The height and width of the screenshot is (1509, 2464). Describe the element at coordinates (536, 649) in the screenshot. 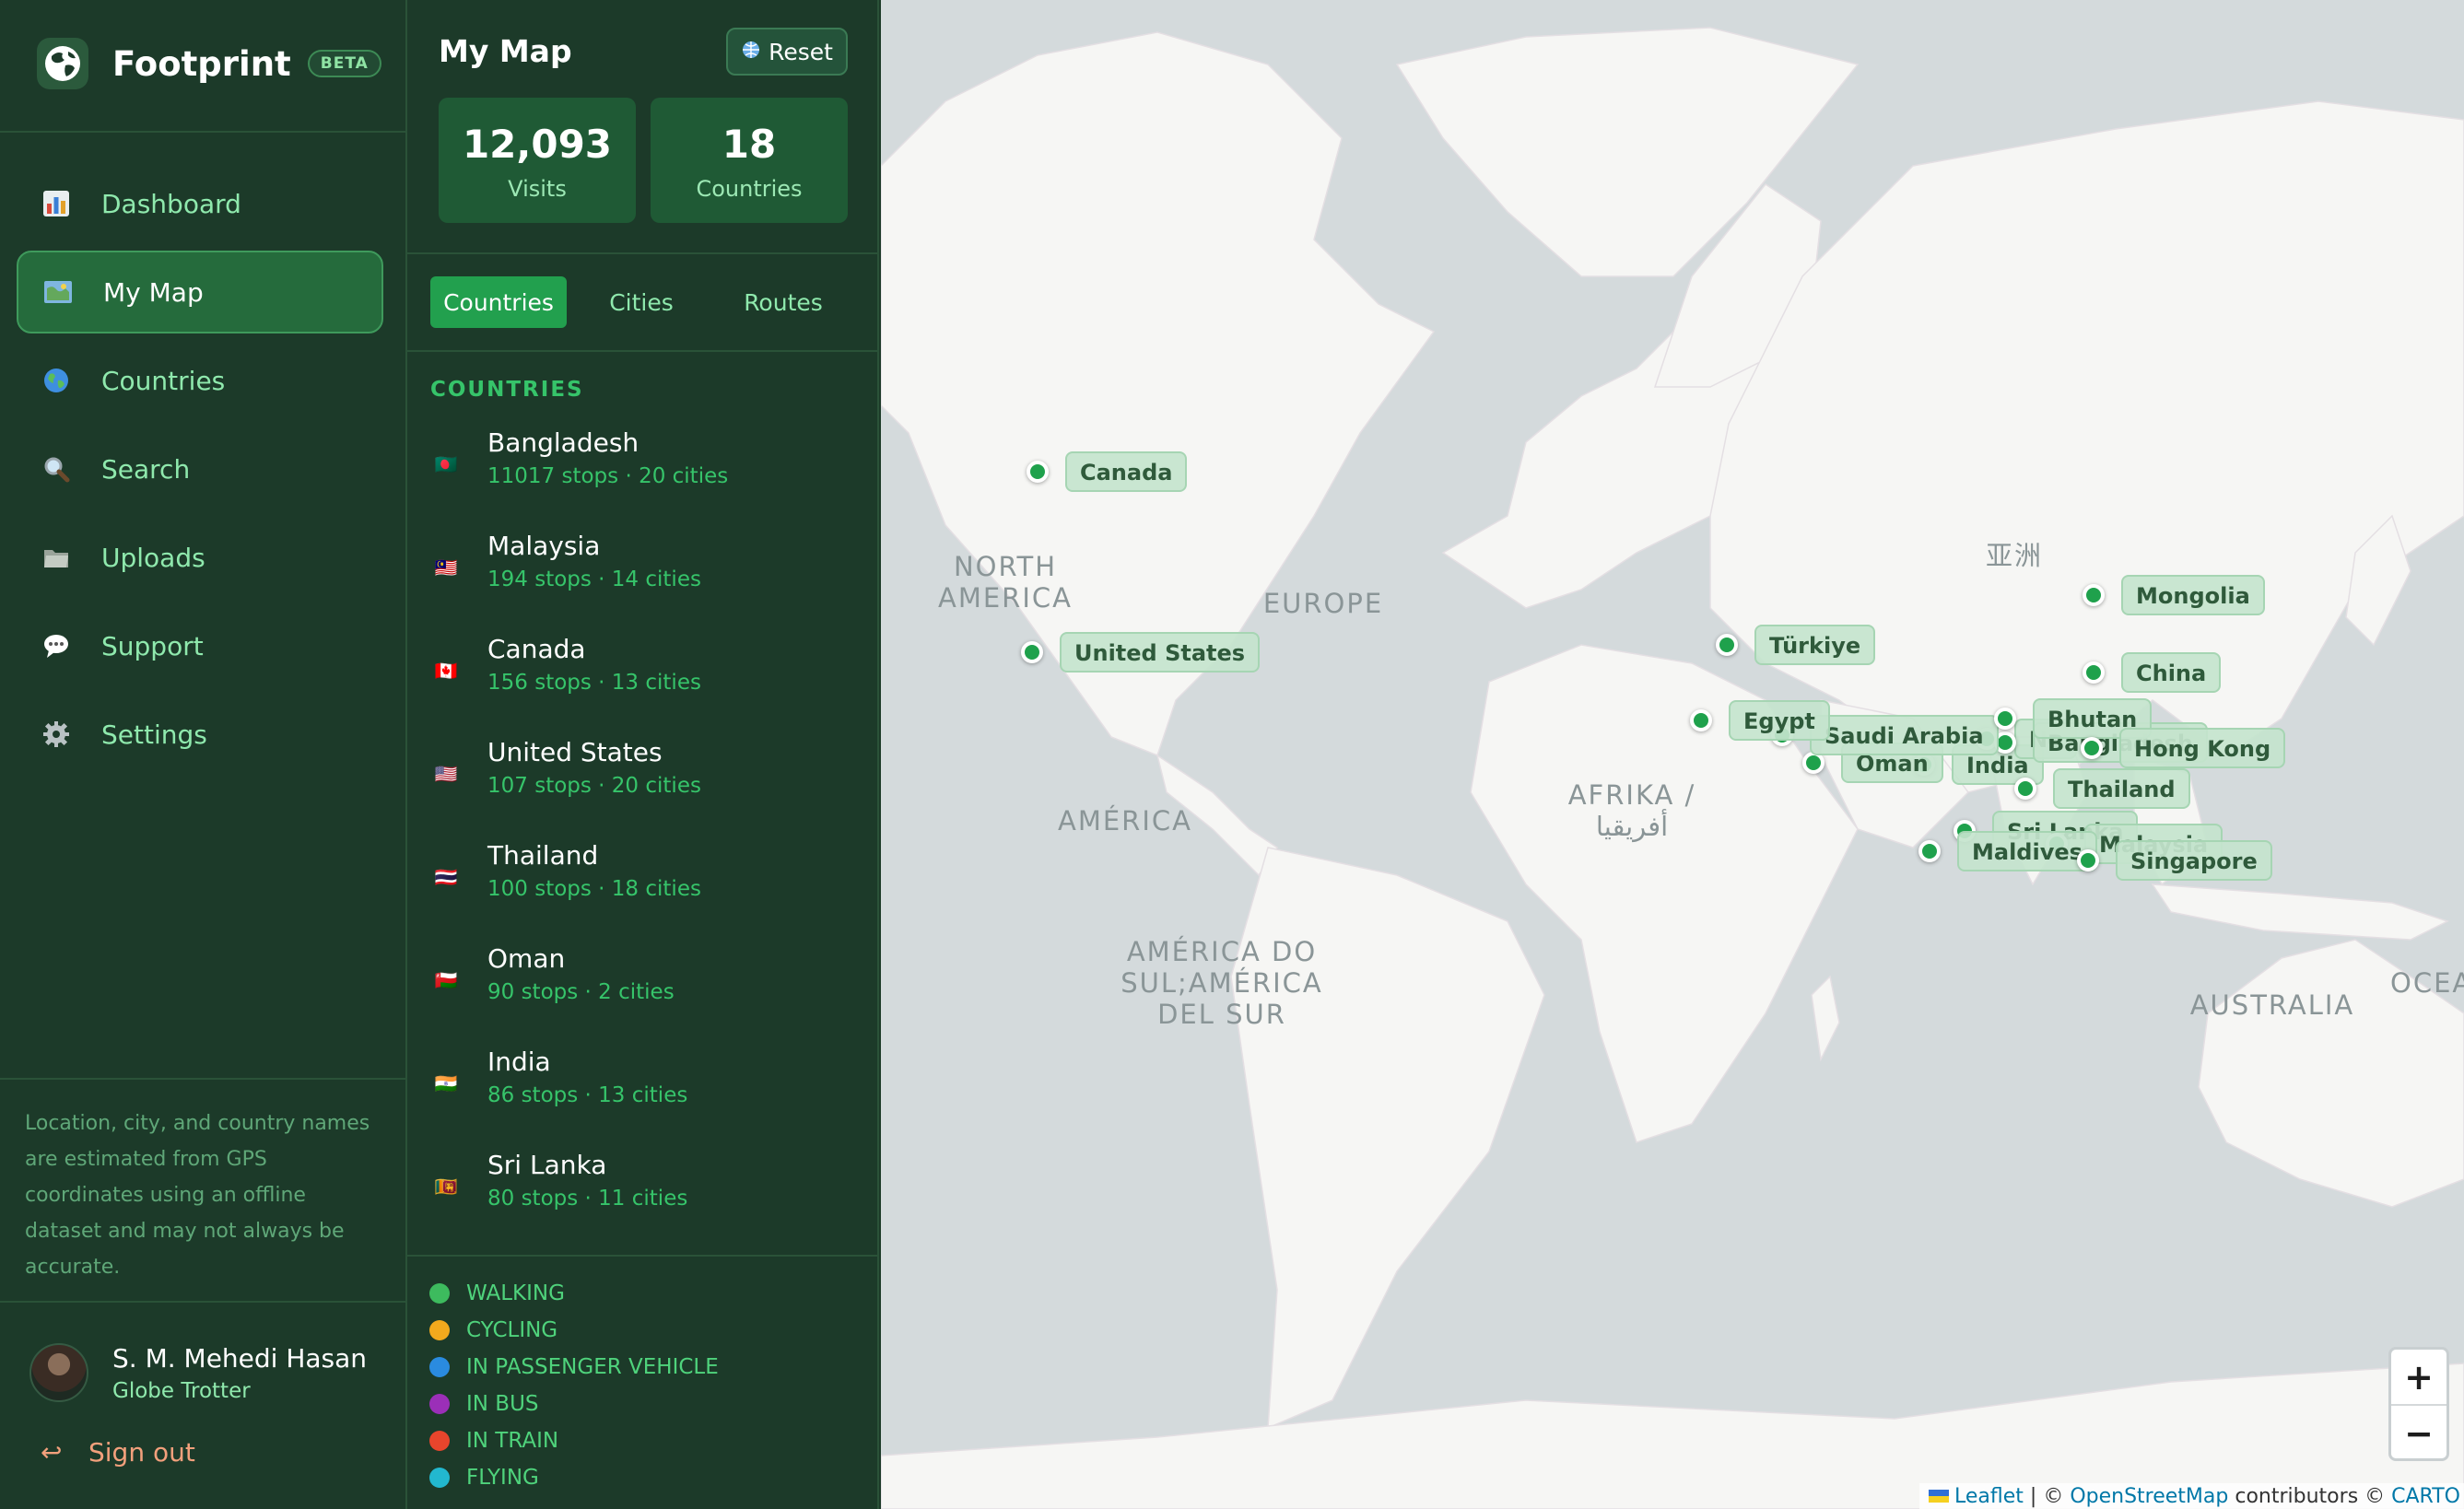

I see `country-name: Canada` at that location.